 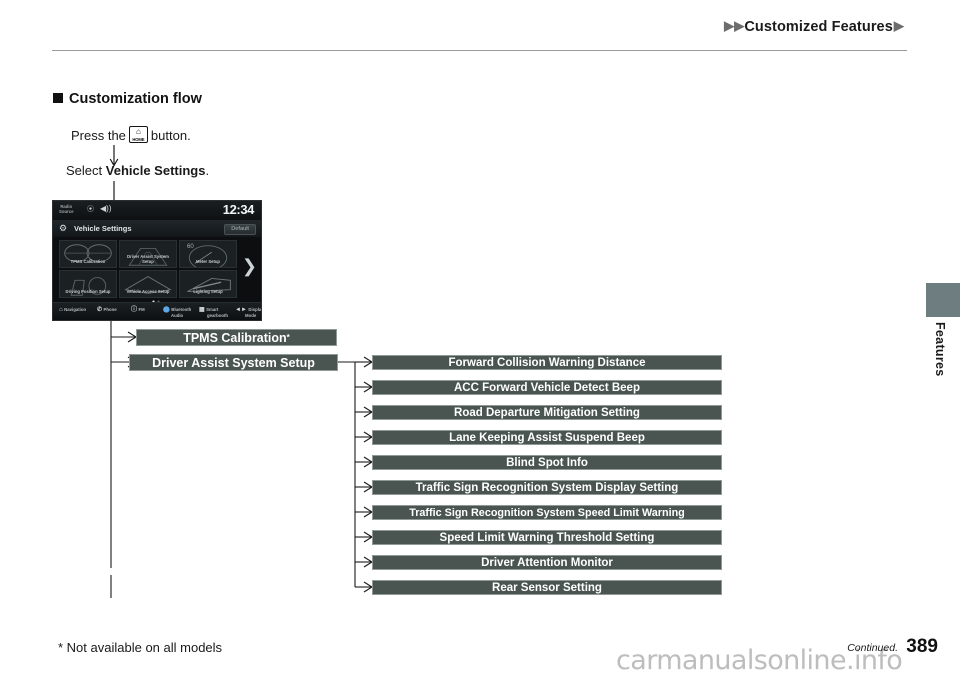 I want to click on screen-tile-tpms: TPMS Calibration, so click(x=88, y=254).